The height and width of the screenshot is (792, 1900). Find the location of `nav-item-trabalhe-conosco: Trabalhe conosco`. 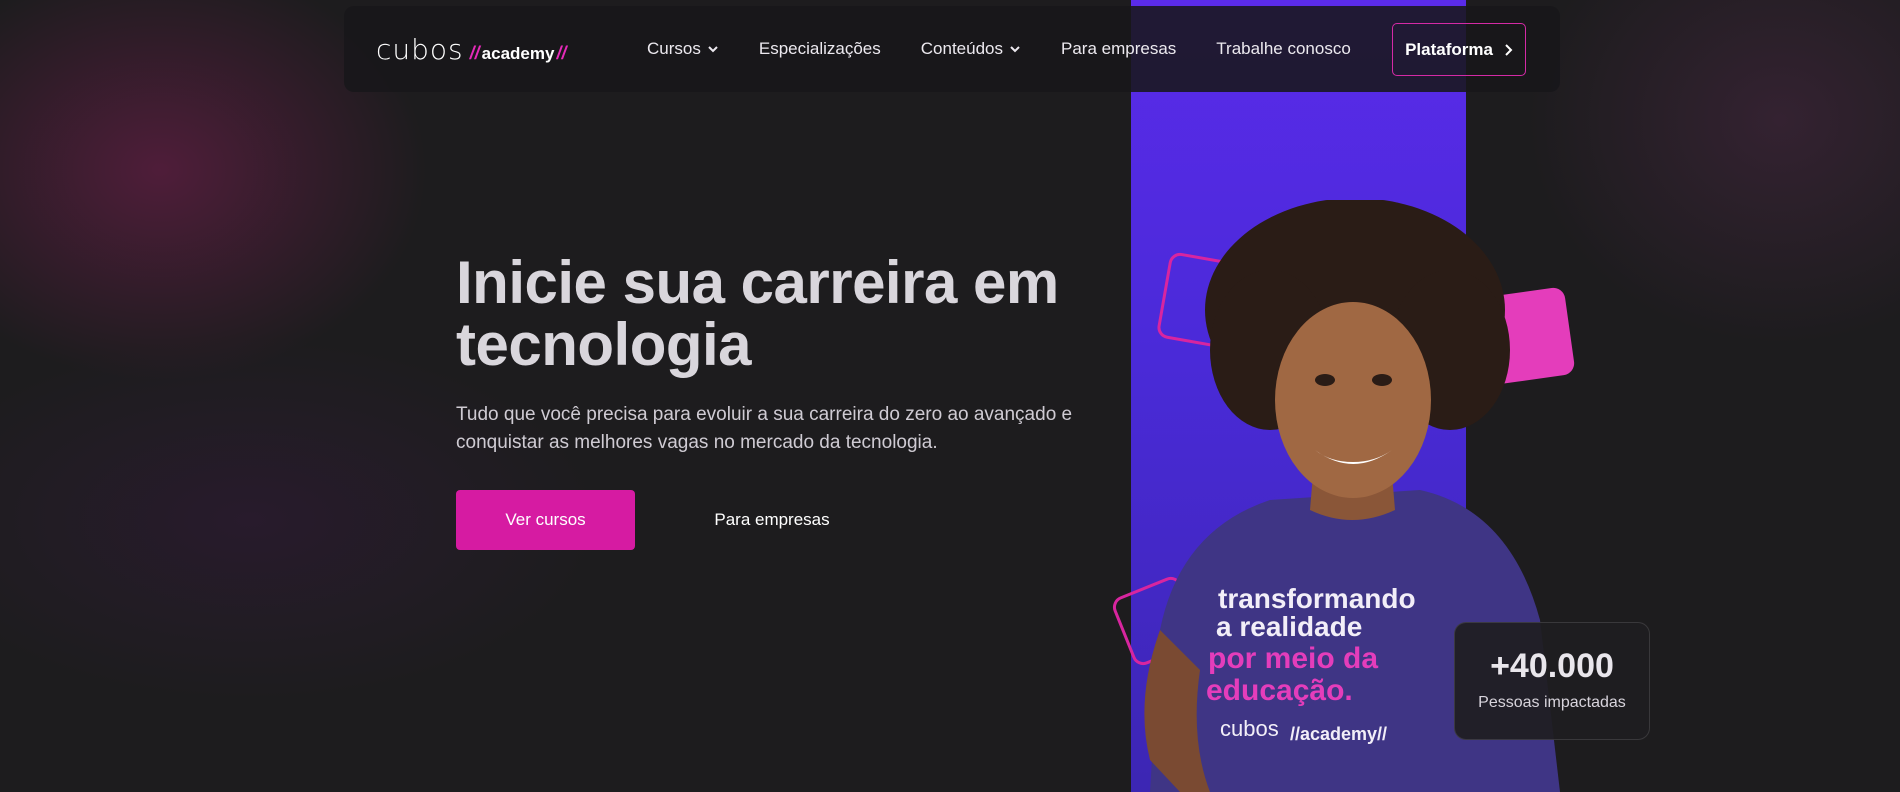

nav-item-trabalhe-conosco: Trabalhe conosco is located at coordinates (1283, 49).